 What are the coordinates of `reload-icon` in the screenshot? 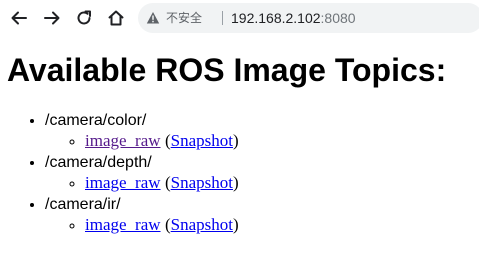 It's located at (84, 17).